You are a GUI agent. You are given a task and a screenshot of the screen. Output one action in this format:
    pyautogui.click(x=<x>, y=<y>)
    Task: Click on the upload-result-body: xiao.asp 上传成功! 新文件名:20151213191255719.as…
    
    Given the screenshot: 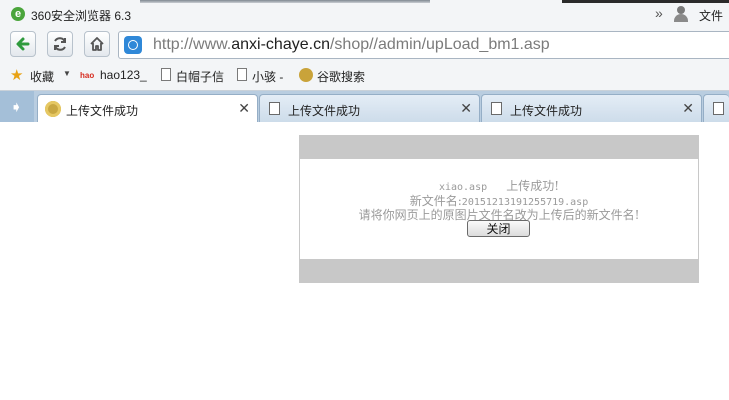 What is the action you would take?
    pyautogui.click(x=499, y=209)
    